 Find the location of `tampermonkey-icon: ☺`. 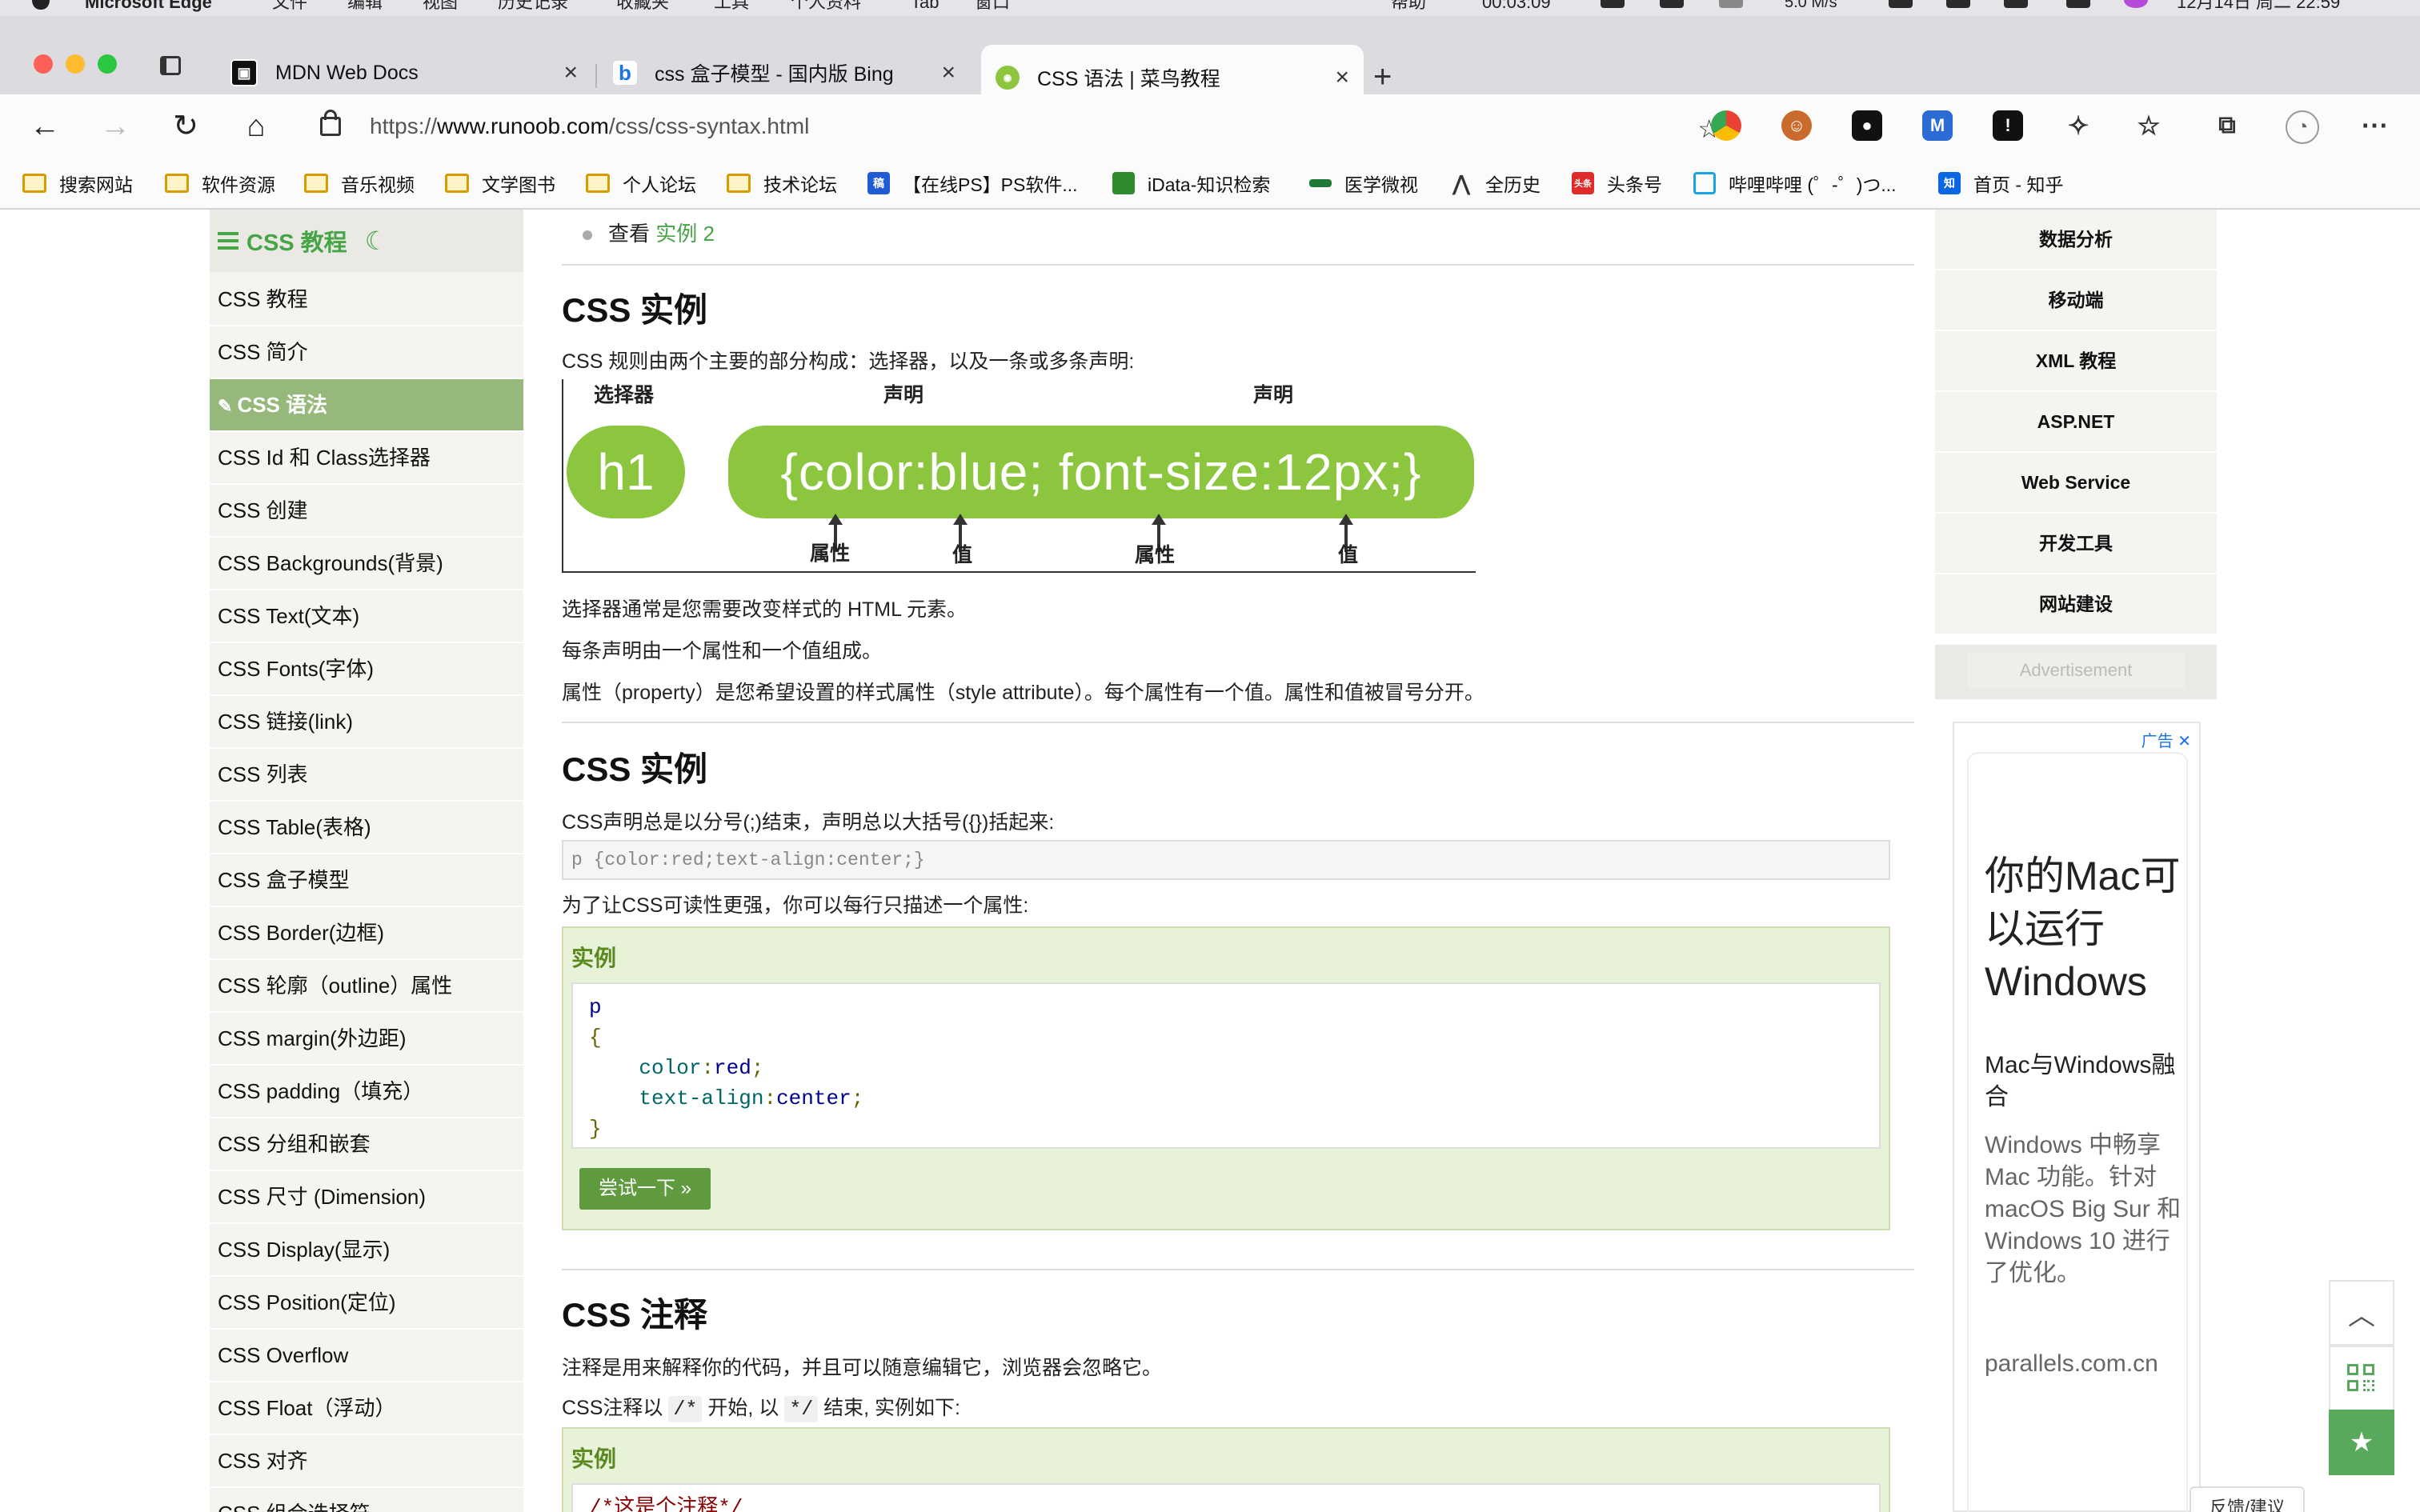

tampermonkey-icon: ☺ is located at coordinates (1796, 125).